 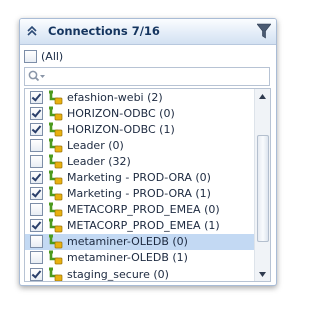 I want to click on list-item: HORIZON-ODBC (0), so click(x=139, y=113).